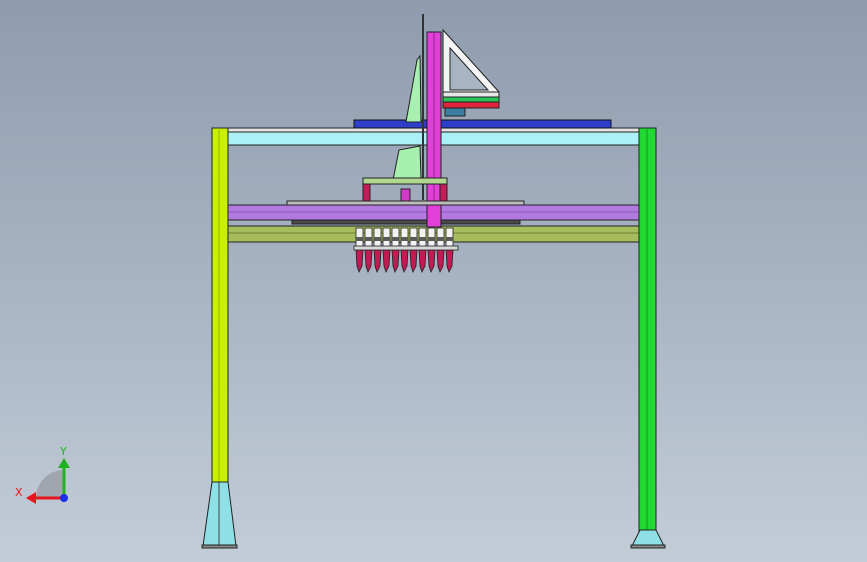 This screenshot has width=867, height=562. I want to click on triangle-bracket, so click(471, 72).